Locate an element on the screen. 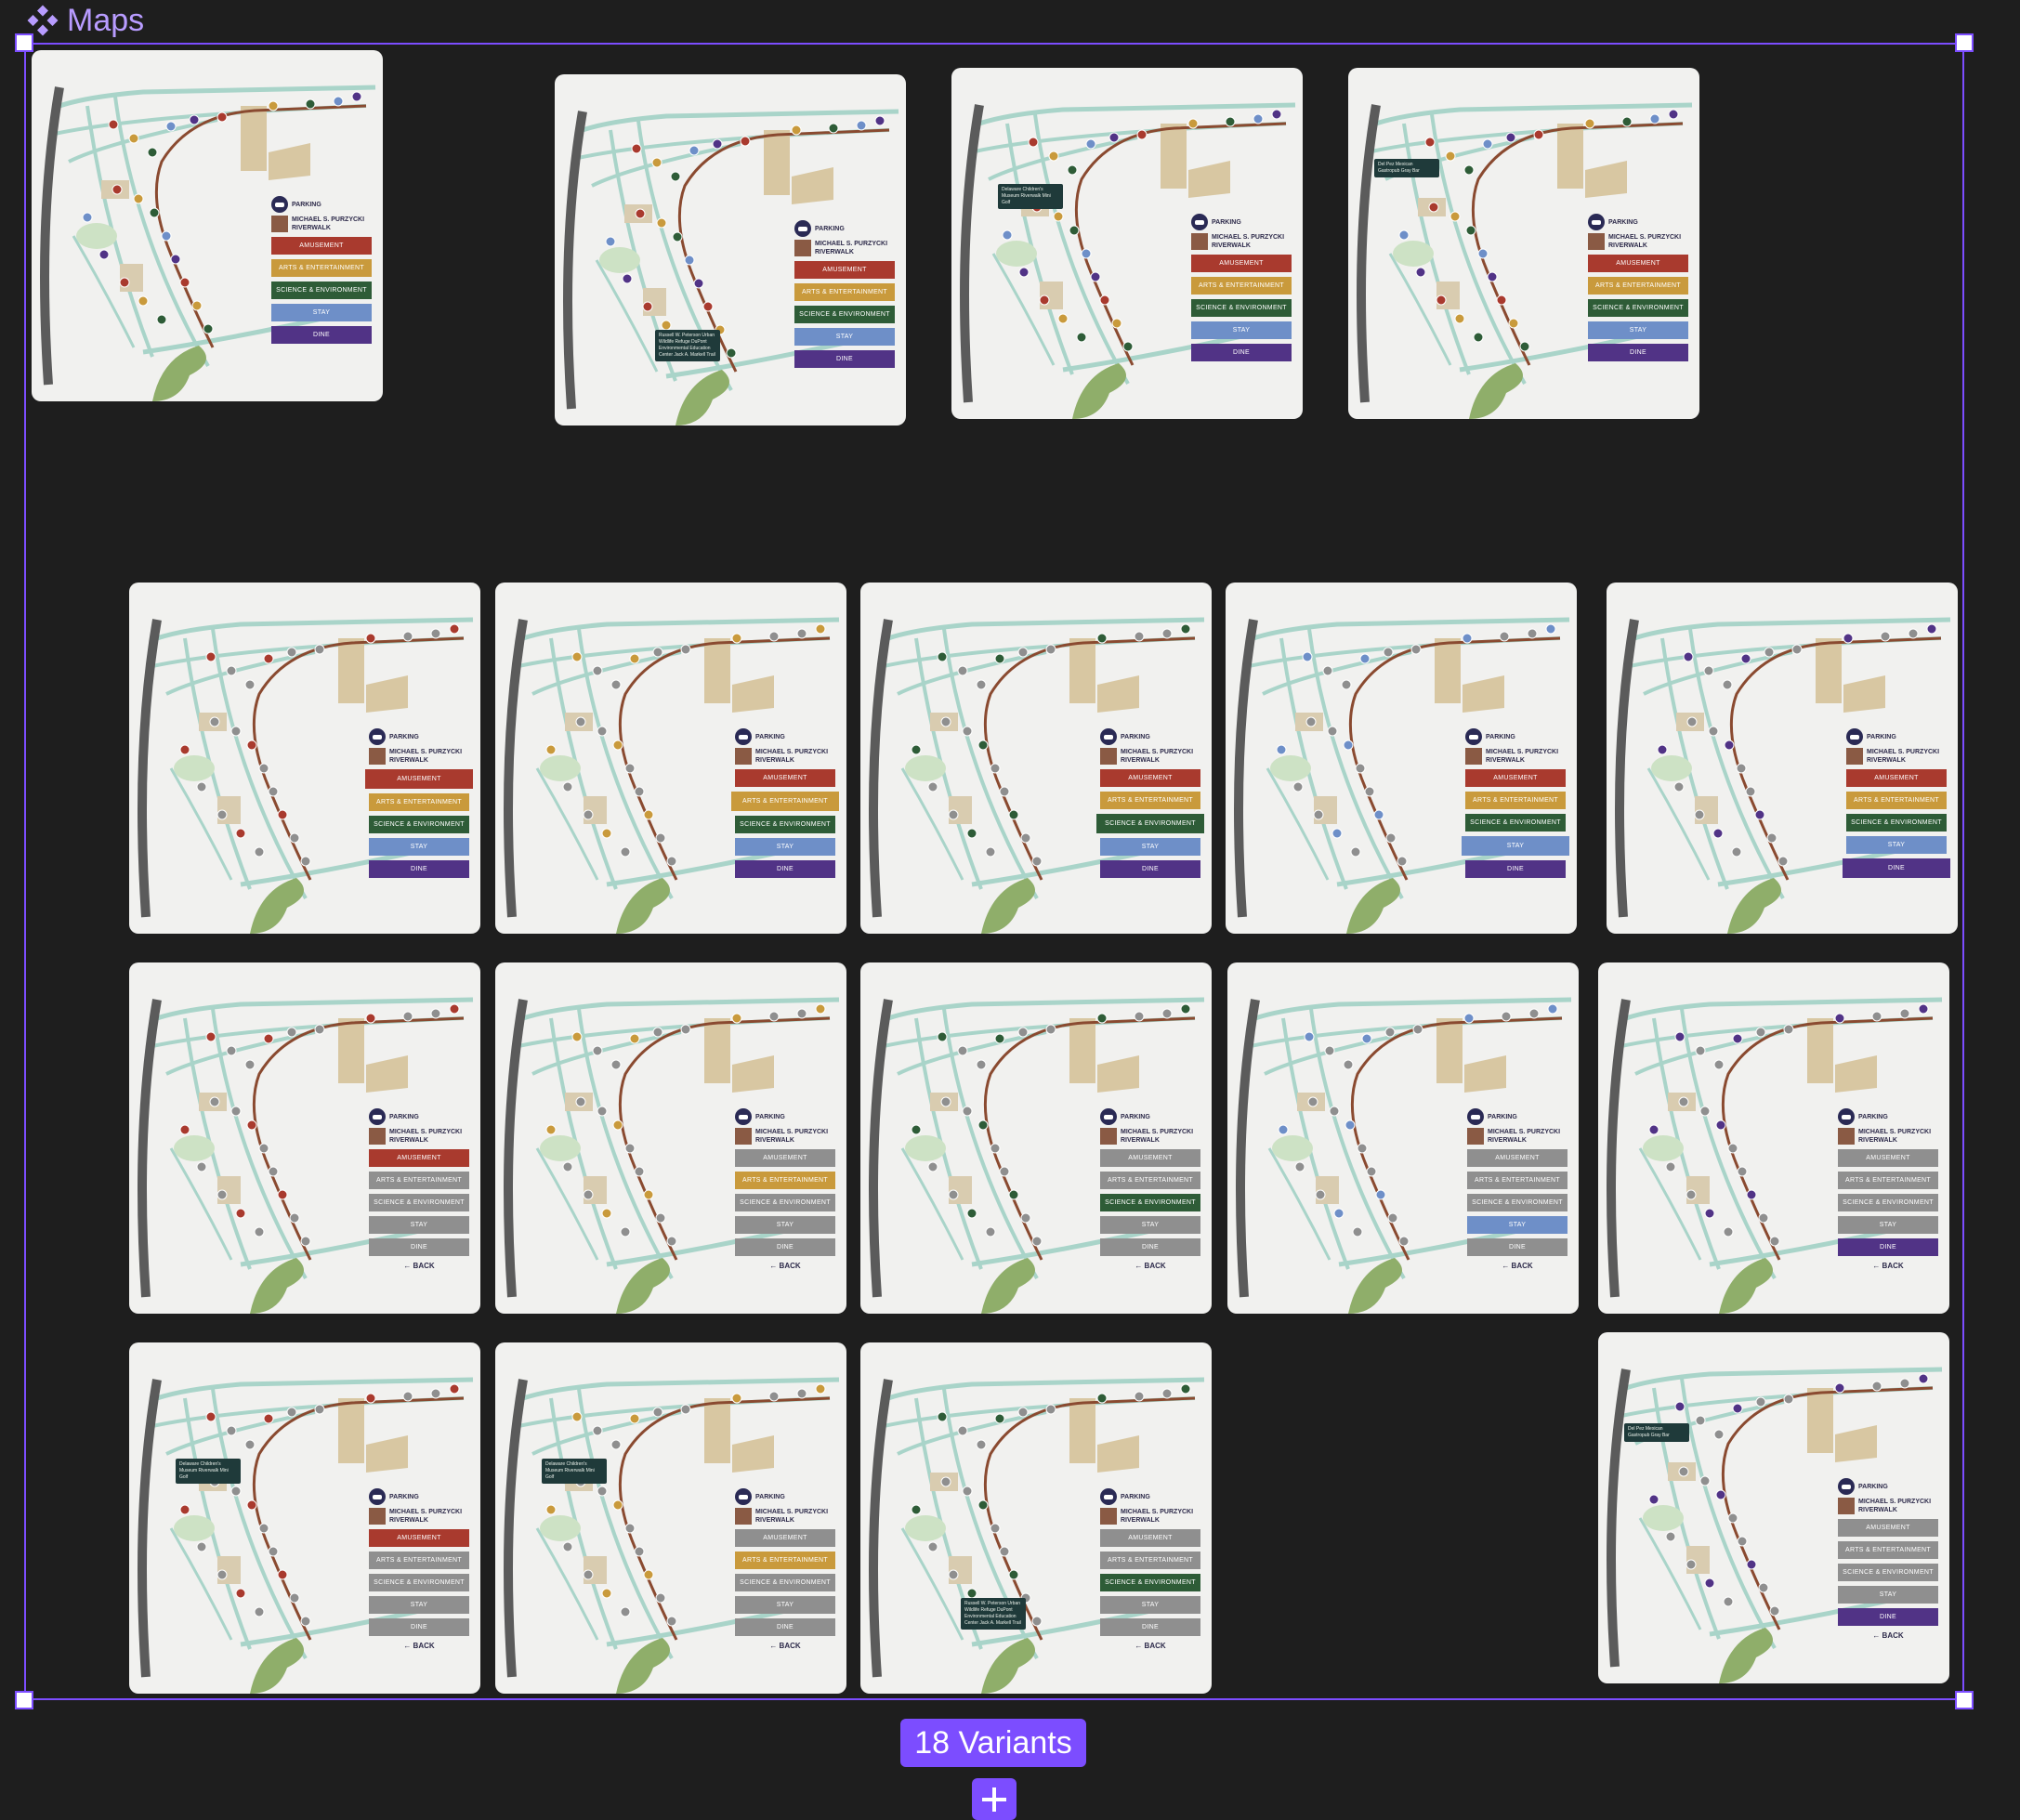  variants-count-button: 18 Variants is located at coordinates (993, 1743).